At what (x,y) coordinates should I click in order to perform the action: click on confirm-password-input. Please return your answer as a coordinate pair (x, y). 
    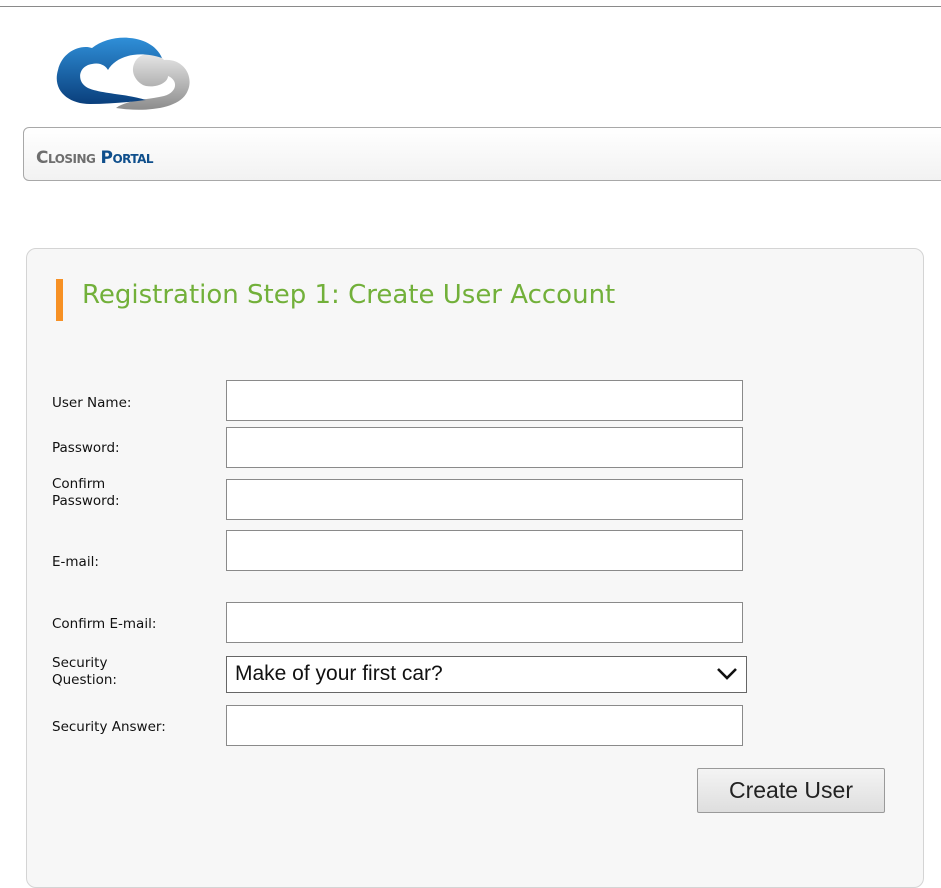
    Looking at the image, I should click on (484, 499).